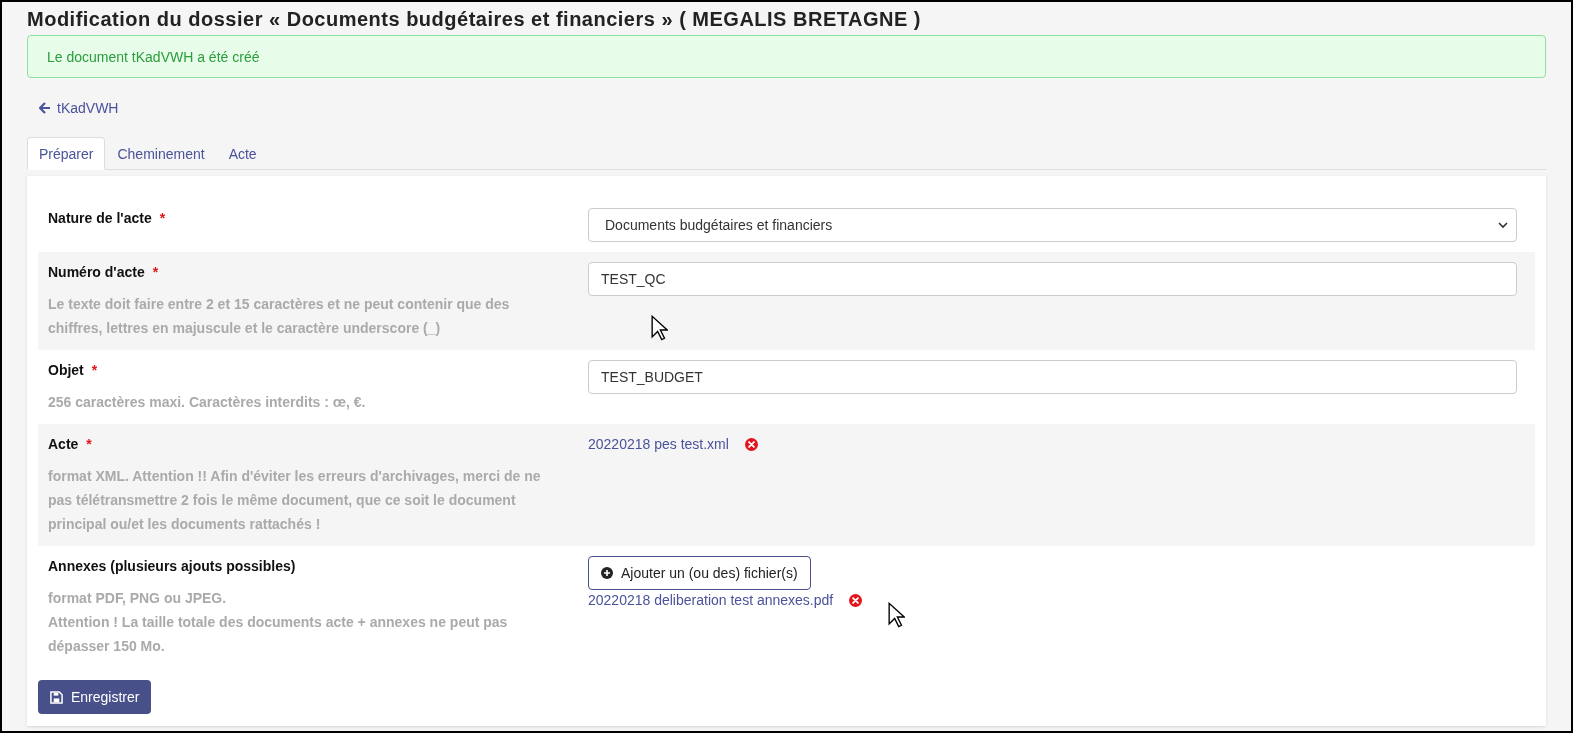  I want to click on tab: Préparer, so click(66, 153).